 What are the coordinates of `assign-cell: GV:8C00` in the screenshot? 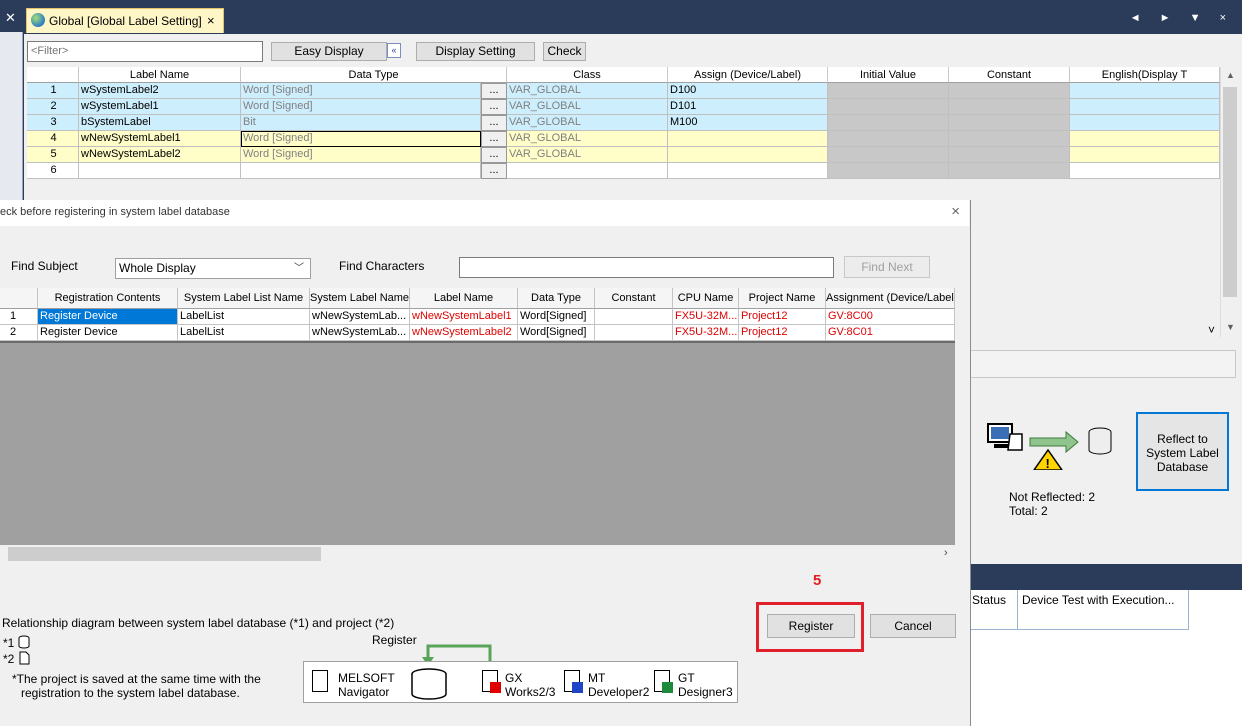 It's located at (890, 317).